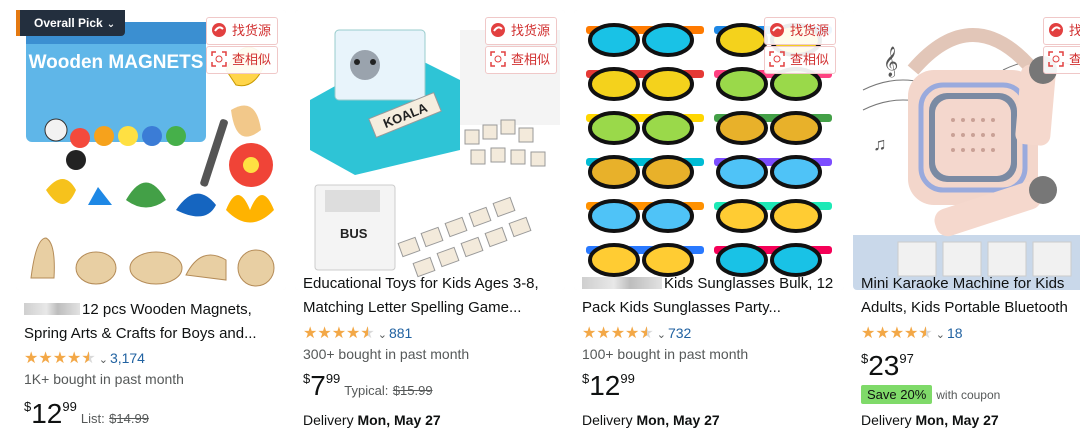 The height and width of the screenshot is (430, 1080). Describe the element at coordinates (129, 418) in the screenshot. I see `list-price: $14.99` at that location.